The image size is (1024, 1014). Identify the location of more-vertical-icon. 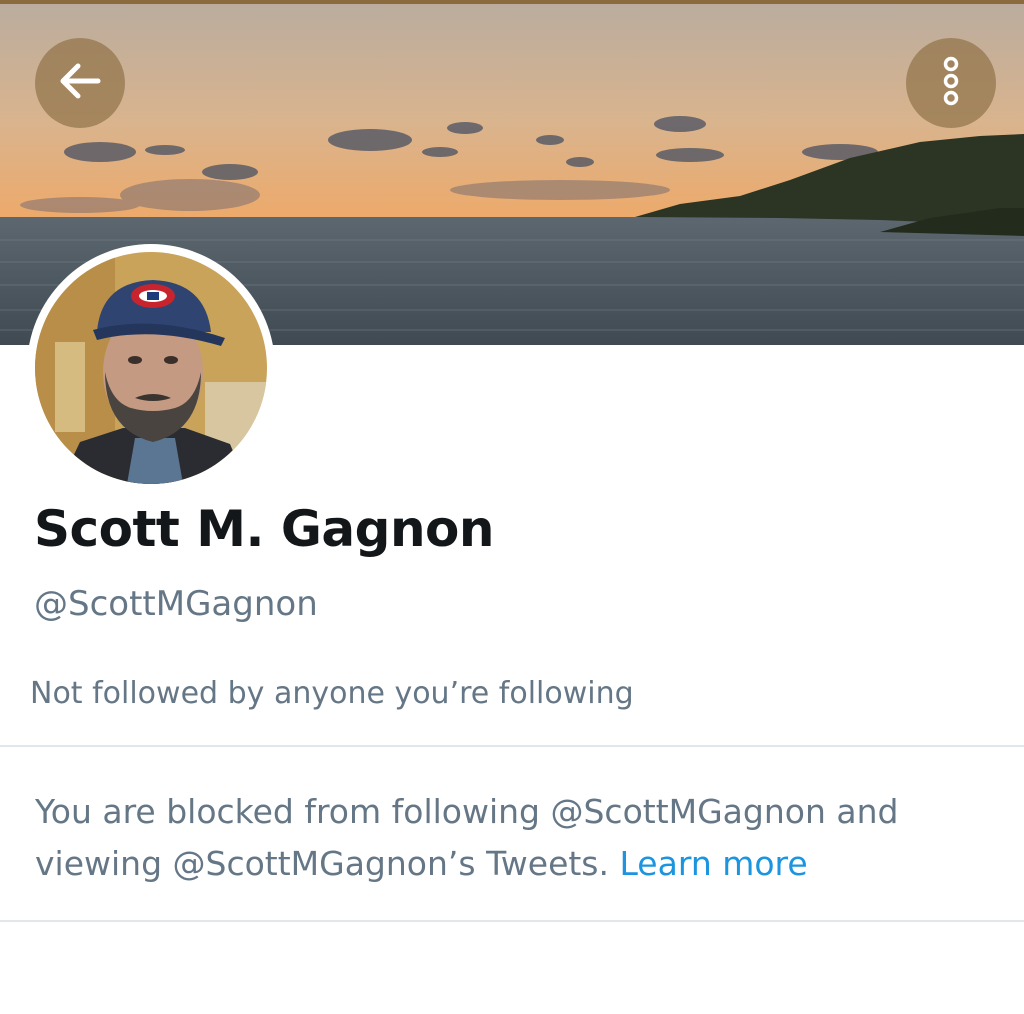
(951, 83).